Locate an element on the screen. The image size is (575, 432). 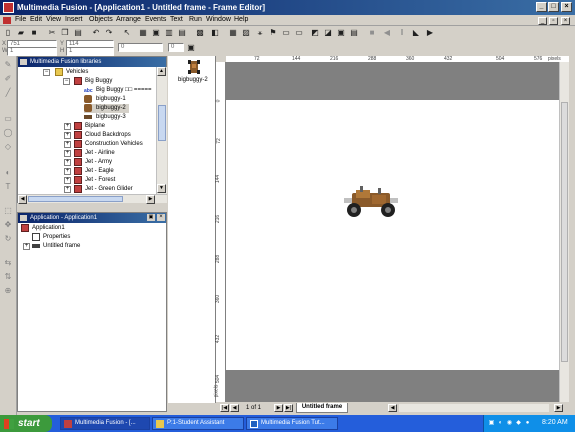
mdi-restore-button: ▫ is located at coordinates (553, 21).